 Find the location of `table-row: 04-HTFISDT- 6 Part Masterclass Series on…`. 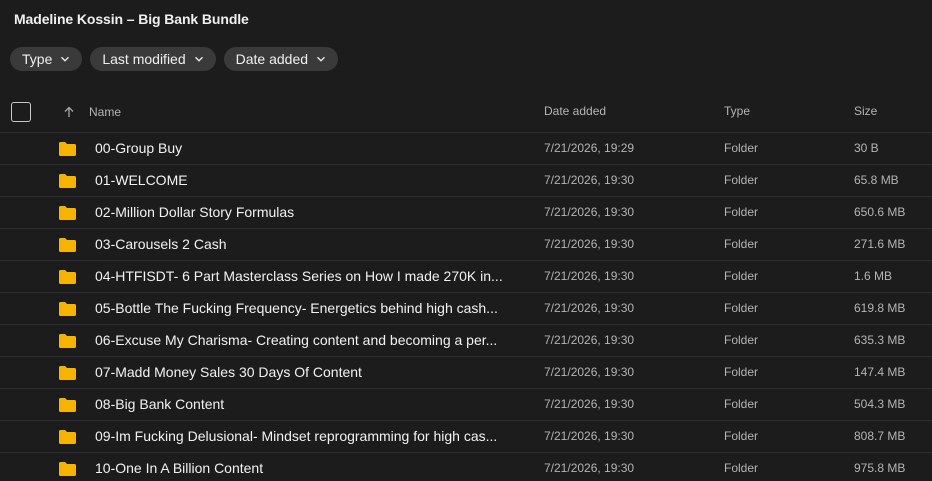

table-row: 04-HTFISDT- 6 Part Masterclass Series on… is located at coordinates (466, 276).